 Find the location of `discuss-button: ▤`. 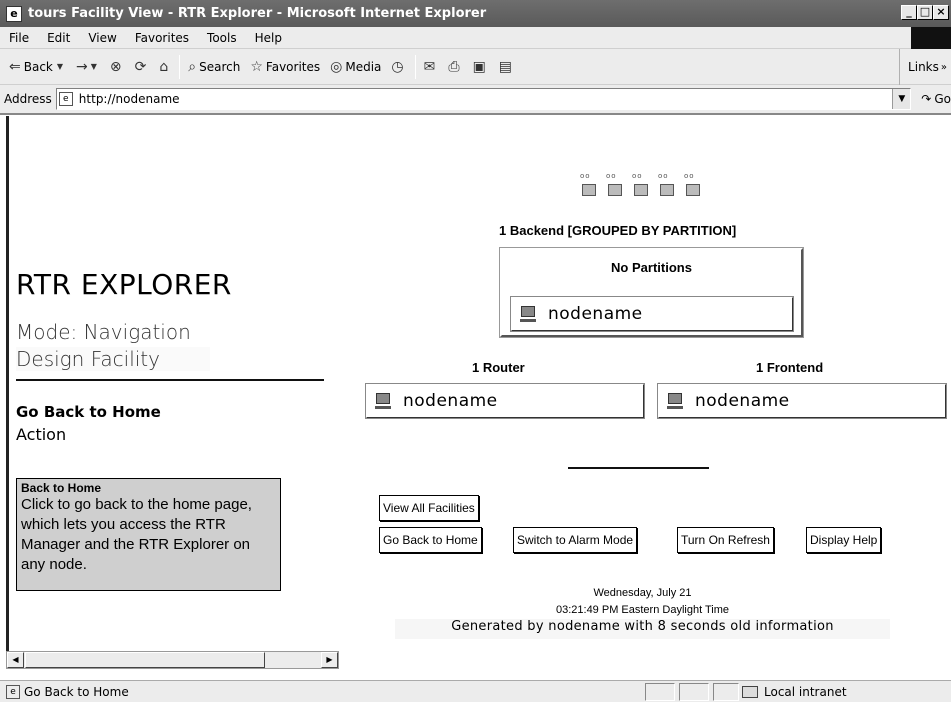

discuss-button: ▤ is located at coordinates (507, 67).